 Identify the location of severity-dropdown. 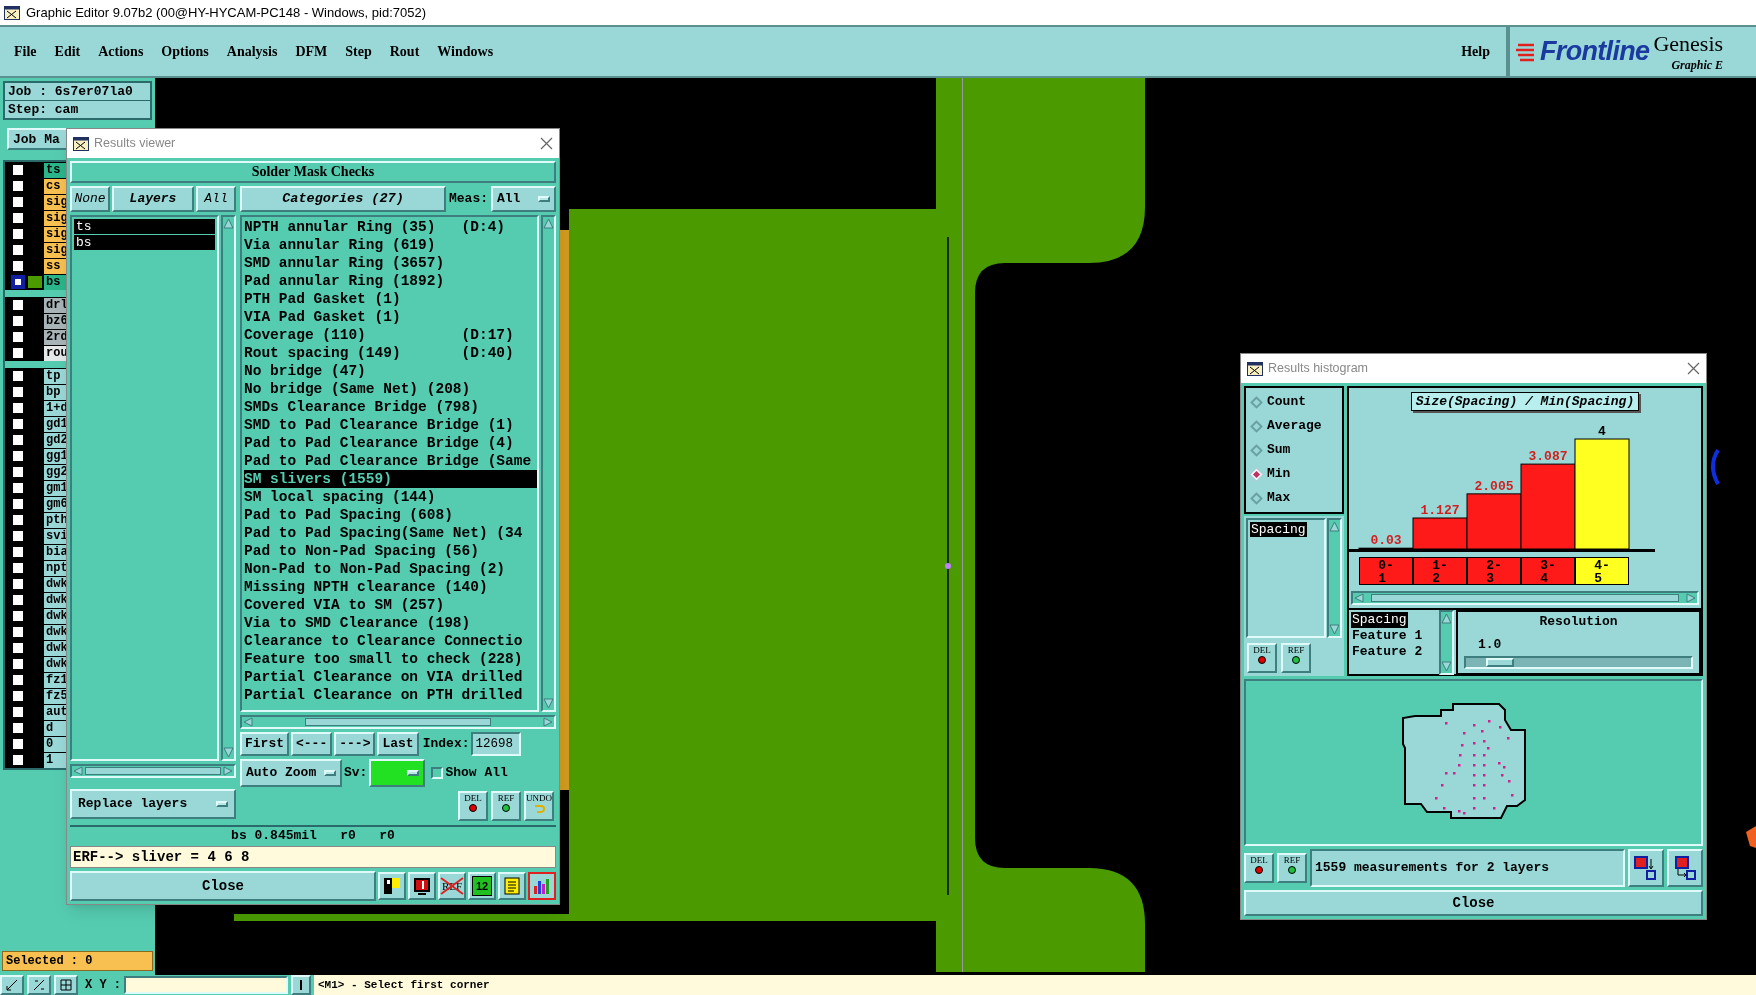
(397, 773).